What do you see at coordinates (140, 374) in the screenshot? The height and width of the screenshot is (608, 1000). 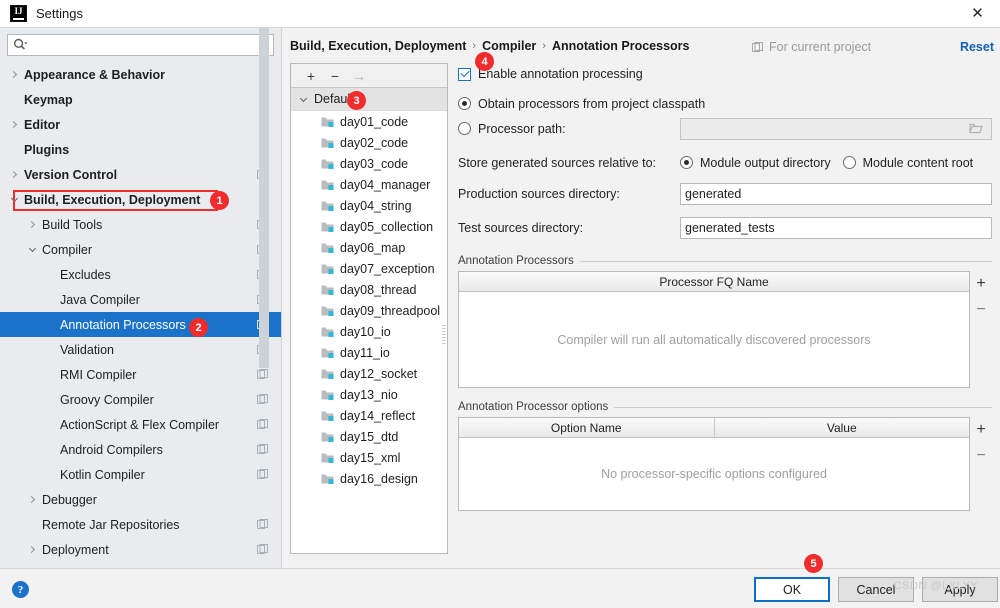 I see `sidebar-item-rmi-compiler: RMI Compiler` at bounding box center [140, 374].